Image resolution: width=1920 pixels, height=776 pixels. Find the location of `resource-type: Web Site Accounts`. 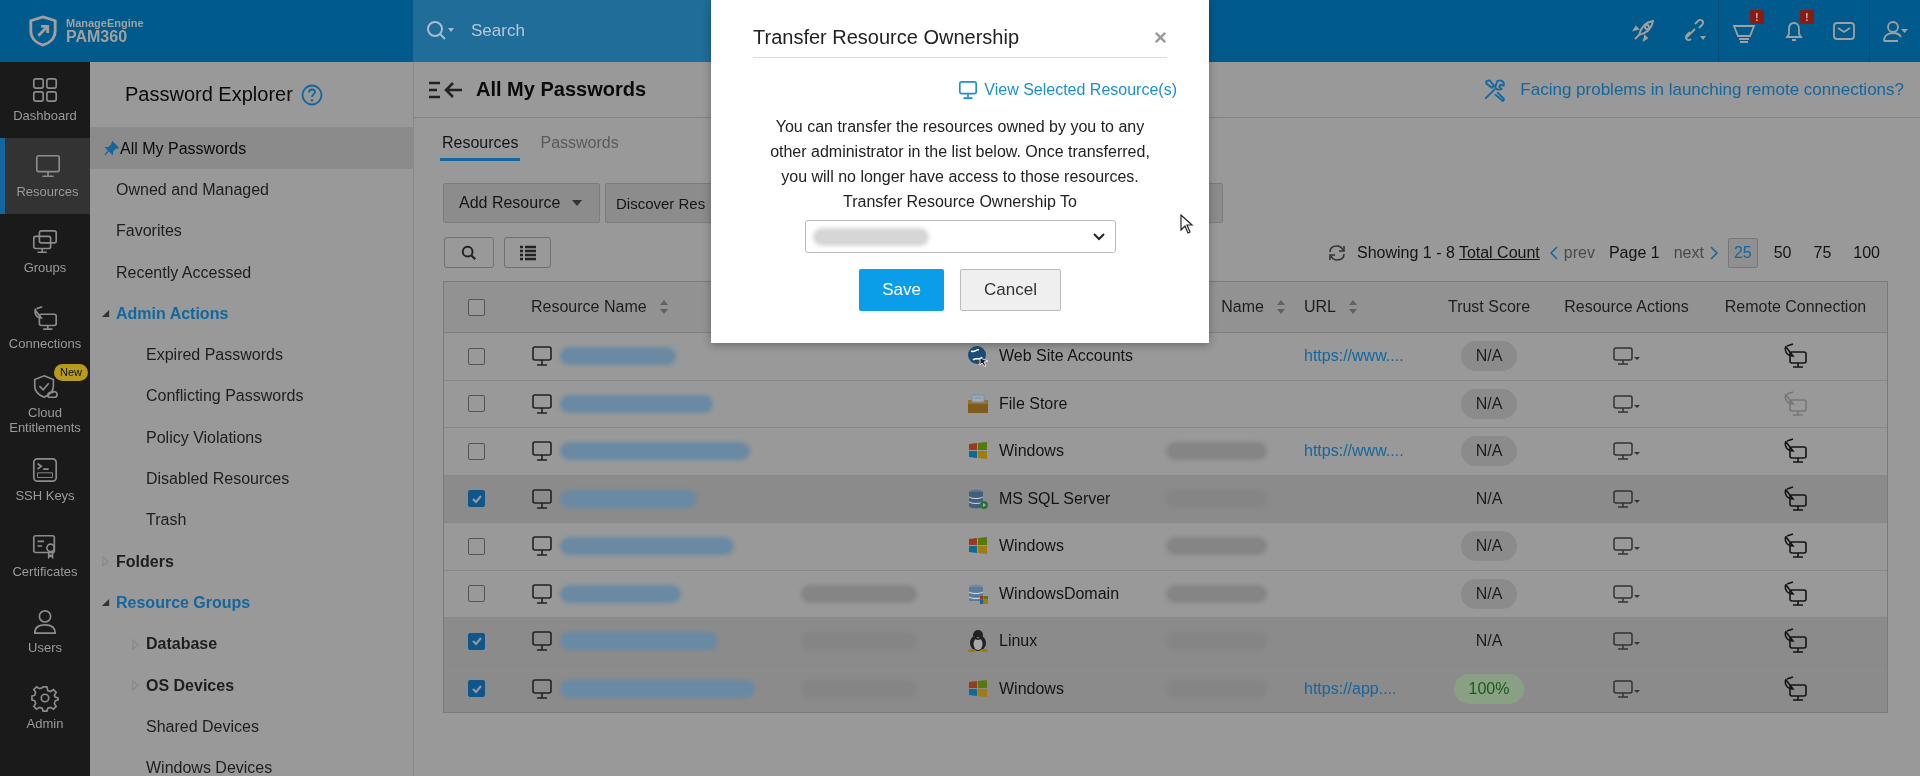

resource-type: Web Site Accounts is located at coordinates (1066, 356).